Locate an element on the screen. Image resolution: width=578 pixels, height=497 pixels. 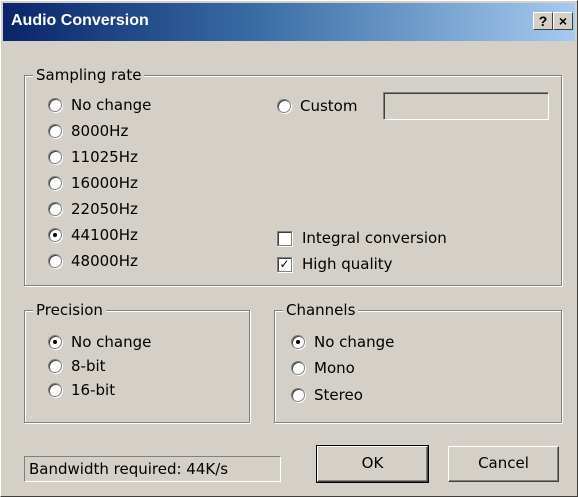
radio-sampling-44100hz: 44100Hz is located at coordinates (93, 235).